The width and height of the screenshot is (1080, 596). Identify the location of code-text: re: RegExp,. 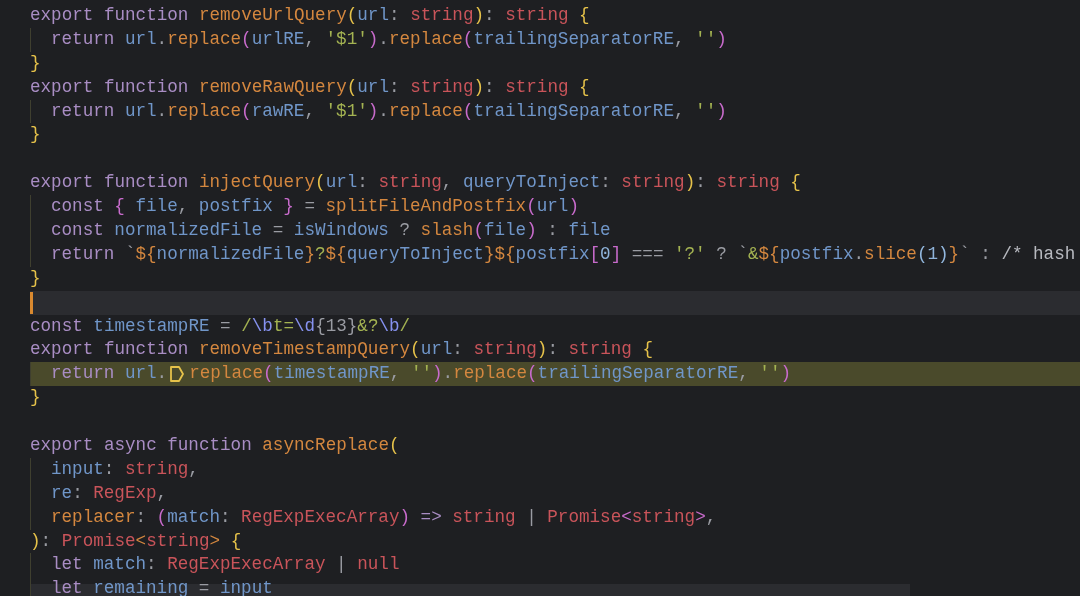
(109, 493).